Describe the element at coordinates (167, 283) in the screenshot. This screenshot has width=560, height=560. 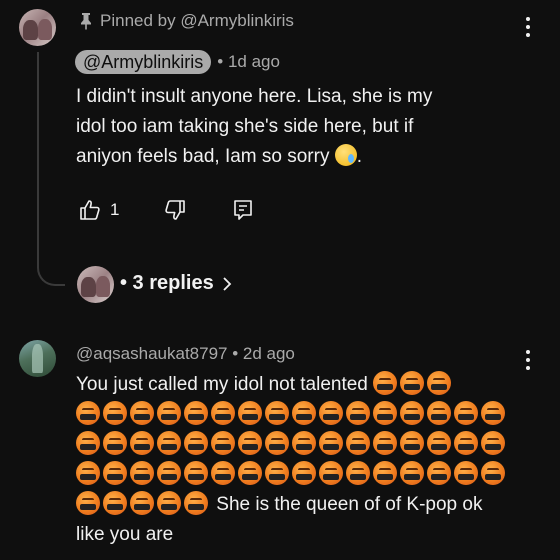
I see `replies-label: • 3 replies` at that location.